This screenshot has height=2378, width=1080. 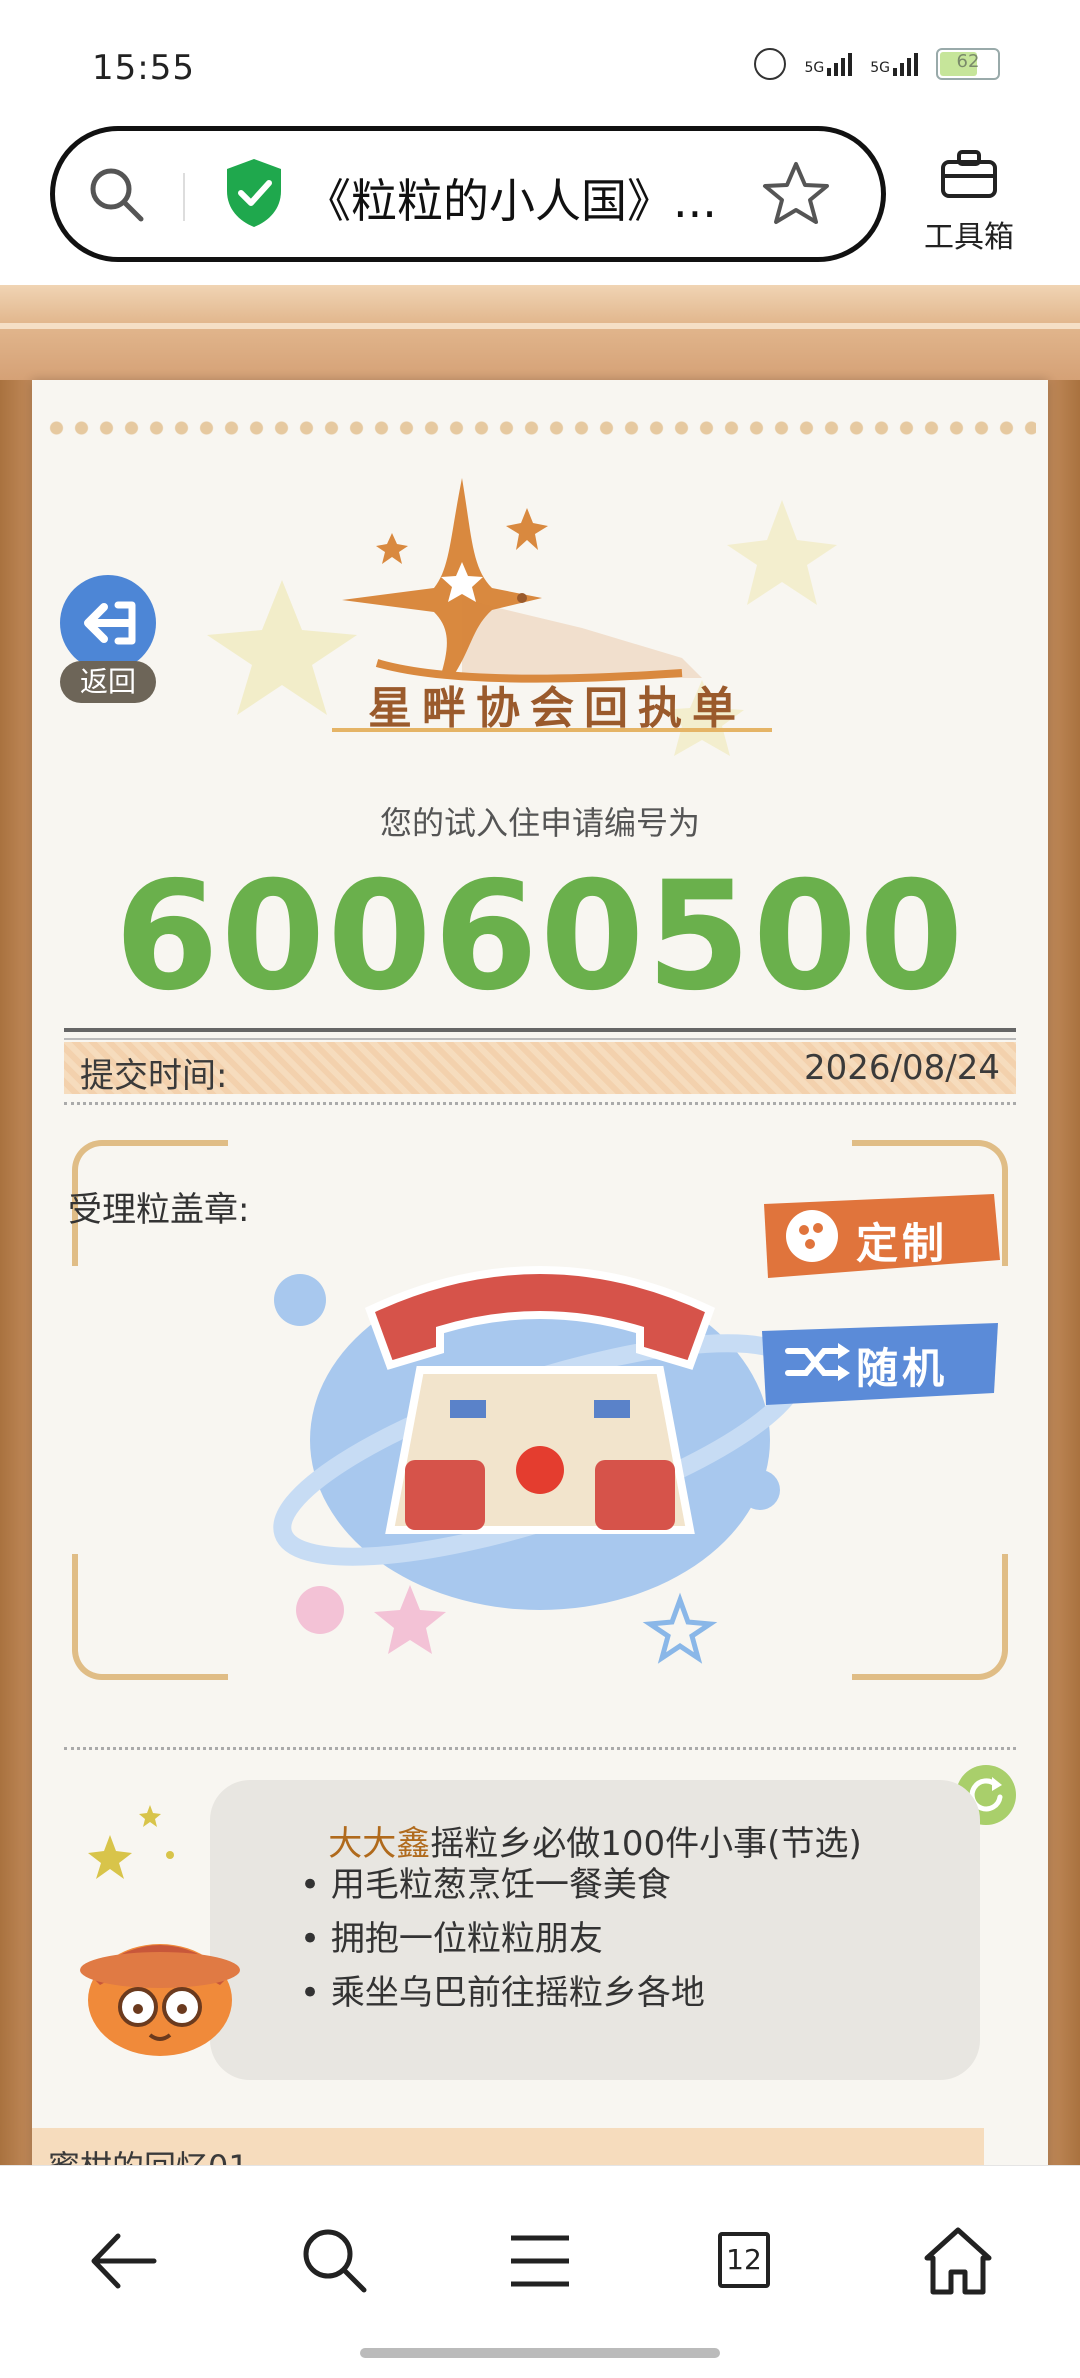 I want to click on tabs-icon: 12, so click(x=744, y=2260).